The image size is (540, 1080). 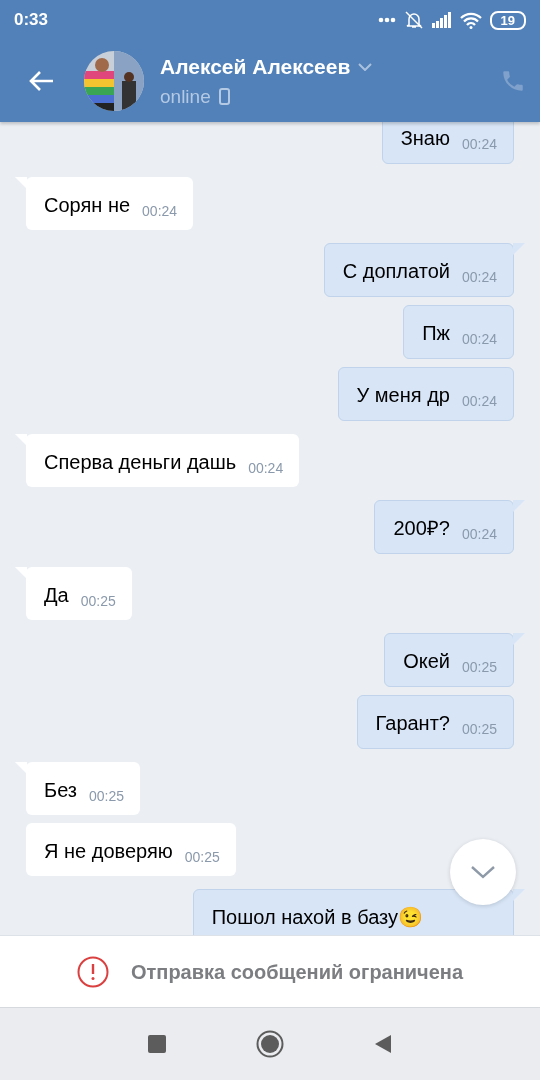 I want to click on message-text: 200₽?, so click(x=421, y=528).